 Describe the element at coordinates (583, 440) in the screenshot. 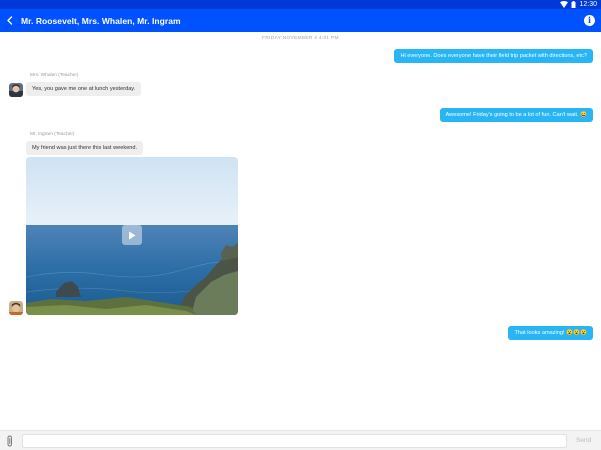

I see `send-button: Send` at that location.